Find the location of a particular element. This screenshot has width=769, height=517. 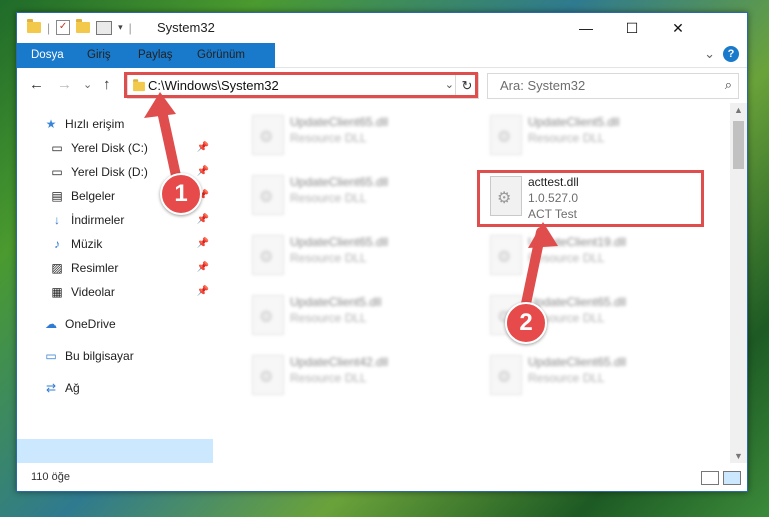

title-bar: | ✓ ▾ | System32 — ☐ ✕ is located at coordinates (382, 28).